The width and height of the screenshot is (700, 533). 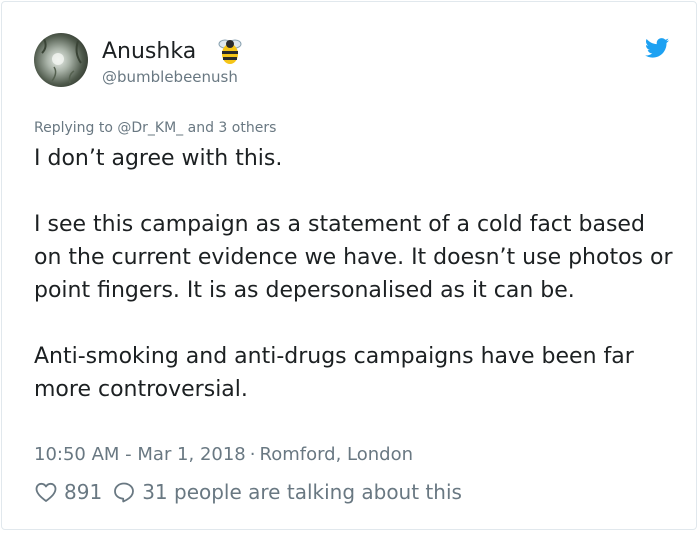 What do you see at coordinates (124, 492) in the screenshot?
I see `comment-icon` at bounding box center [124, 492].